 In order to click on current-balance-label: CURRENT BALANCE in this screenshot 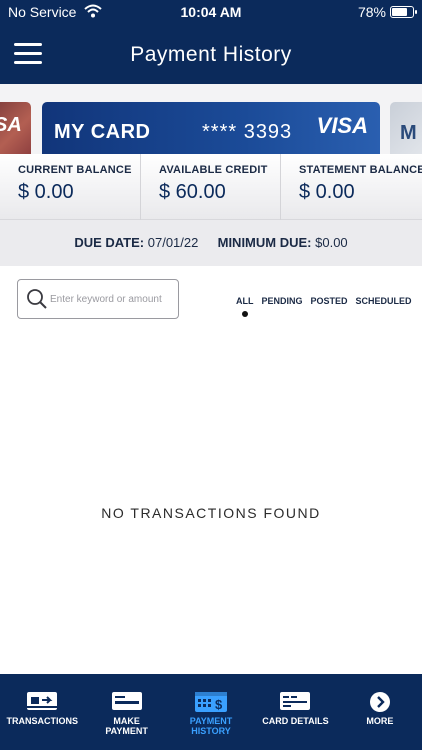, I will do `click(75, 170)`.